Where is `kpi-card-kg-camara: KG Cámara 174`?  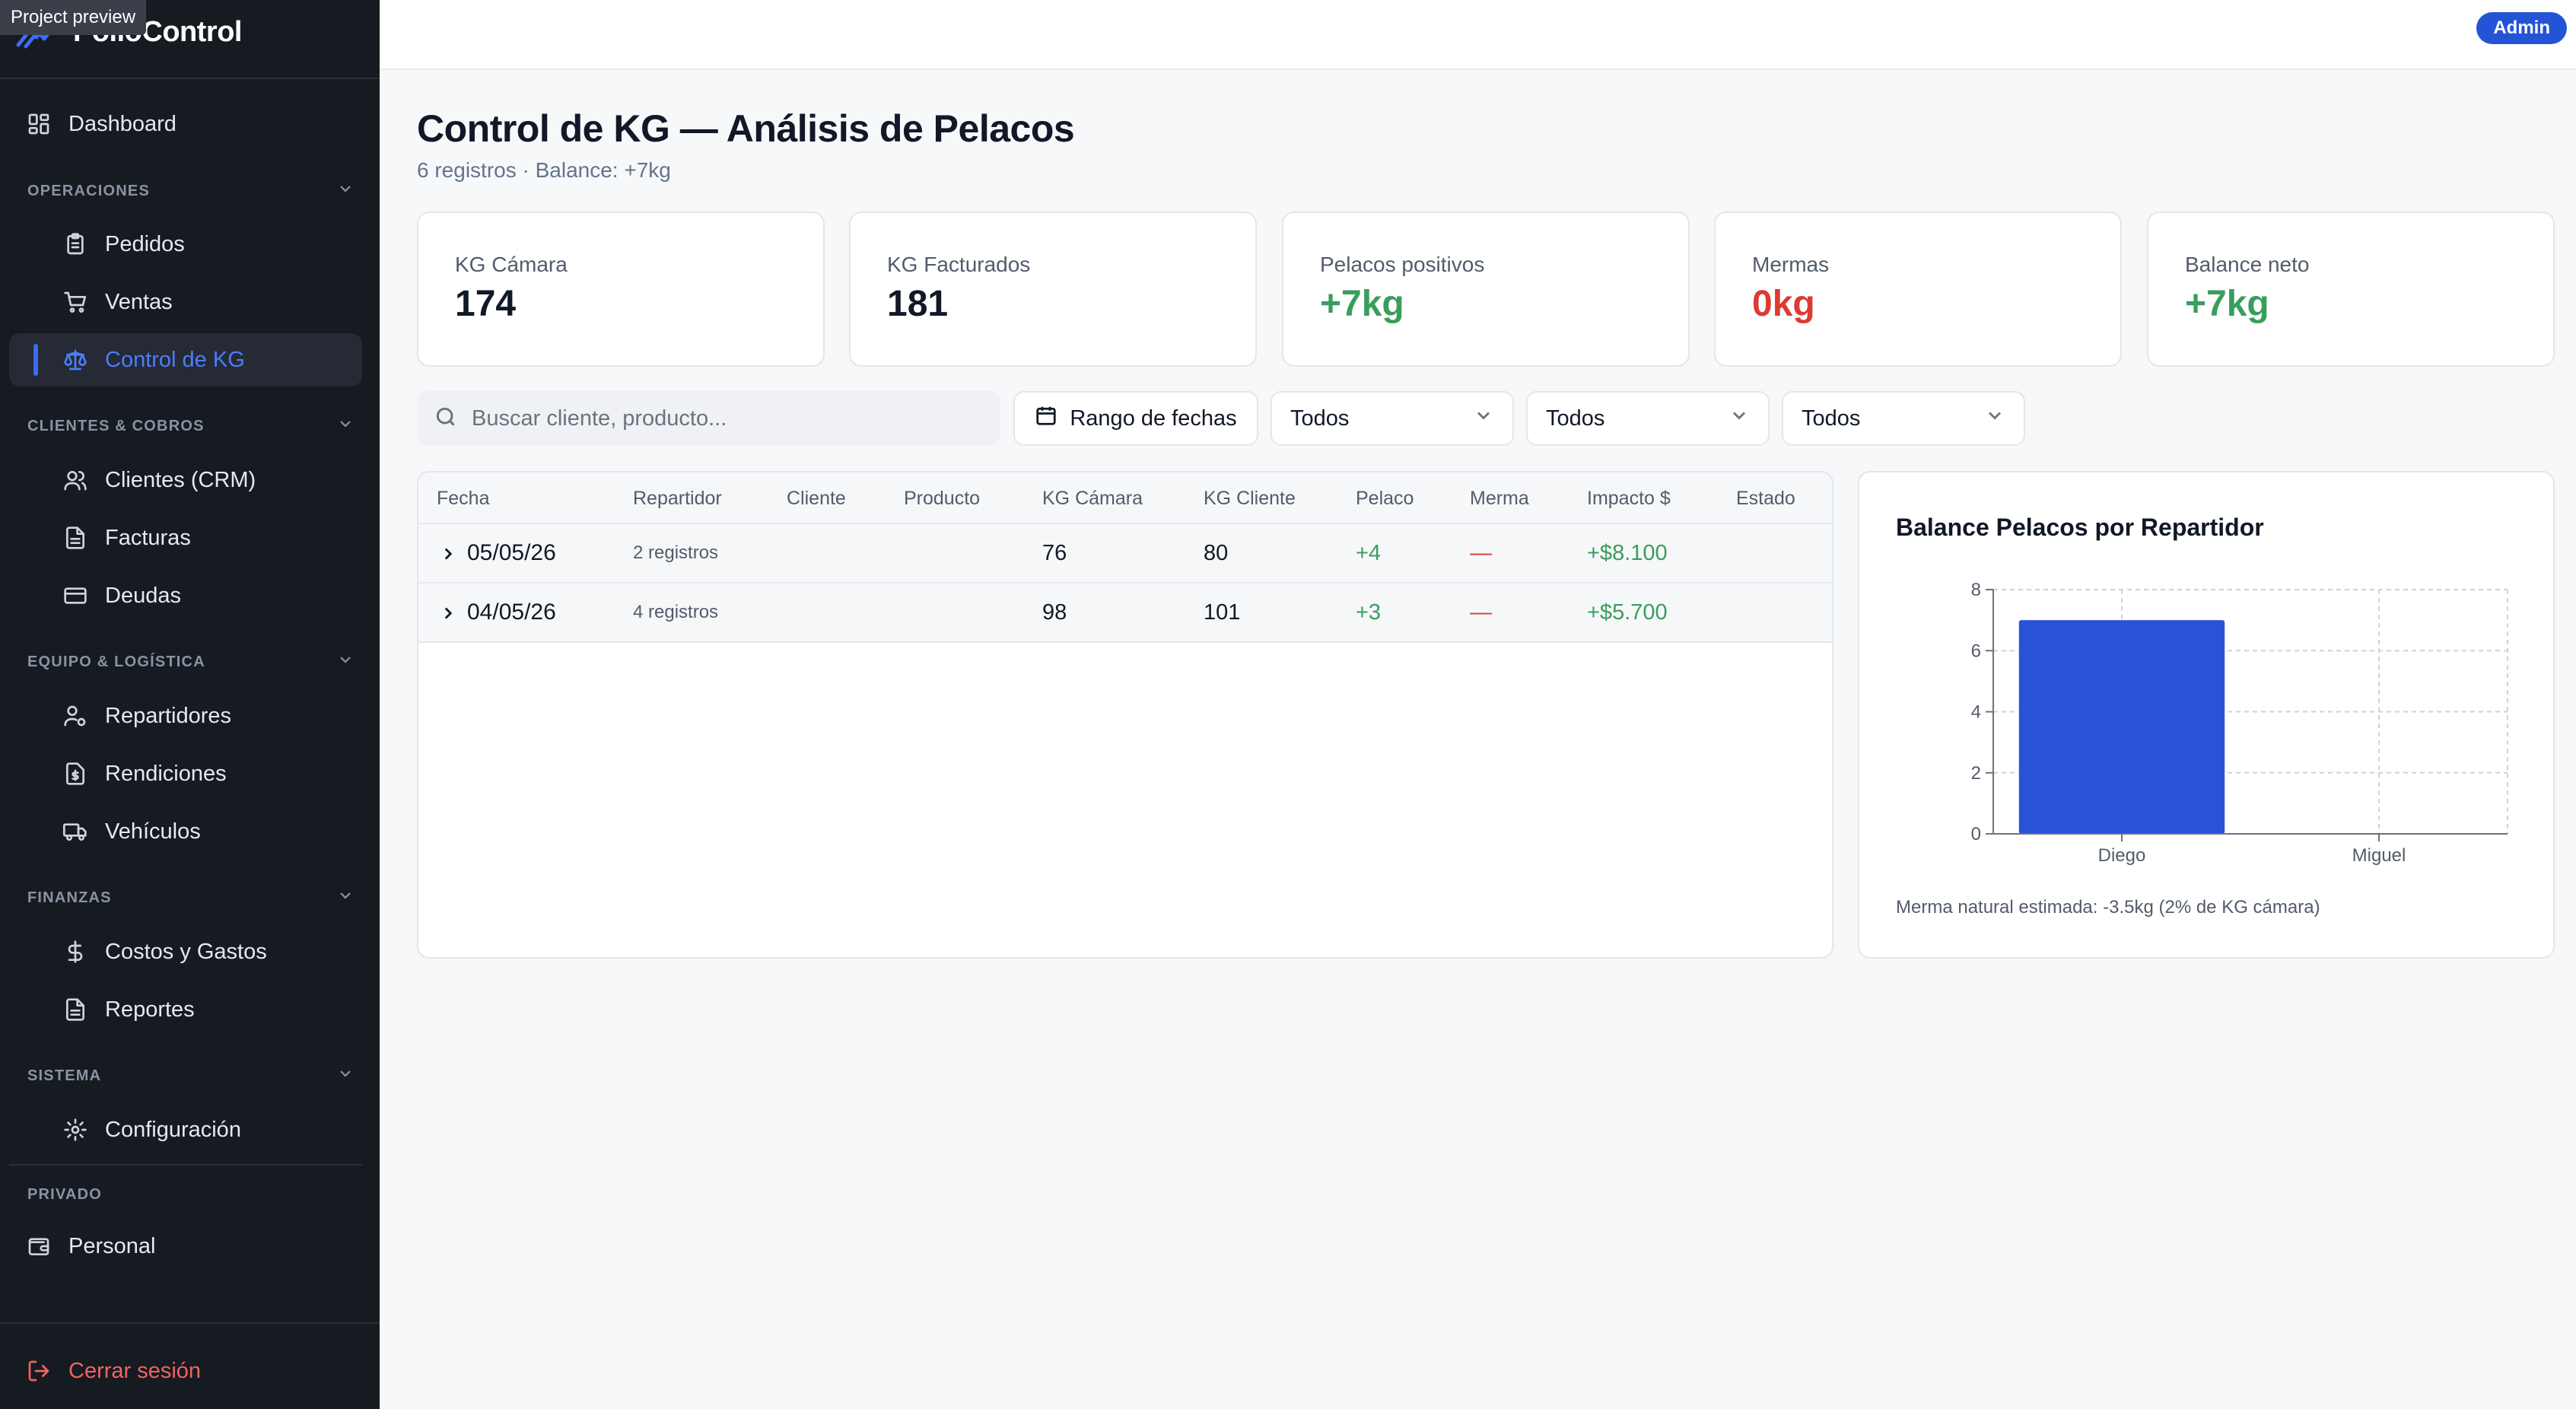 kpi-card-kg-camara: KG Cámara 174 is located at coordinates (621, 289).